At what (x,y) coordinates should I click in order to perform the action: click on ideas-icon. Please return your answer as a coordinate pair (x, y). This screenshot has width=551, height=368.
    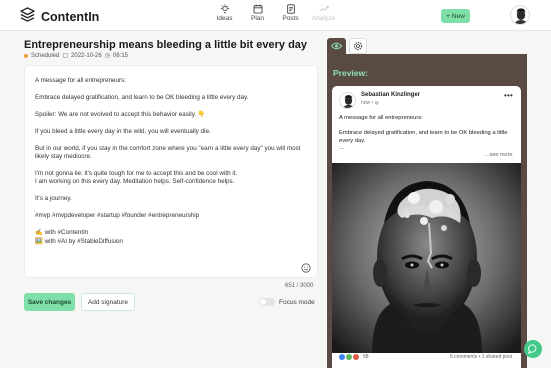
    Looking at the image, I should click on (224, 9).